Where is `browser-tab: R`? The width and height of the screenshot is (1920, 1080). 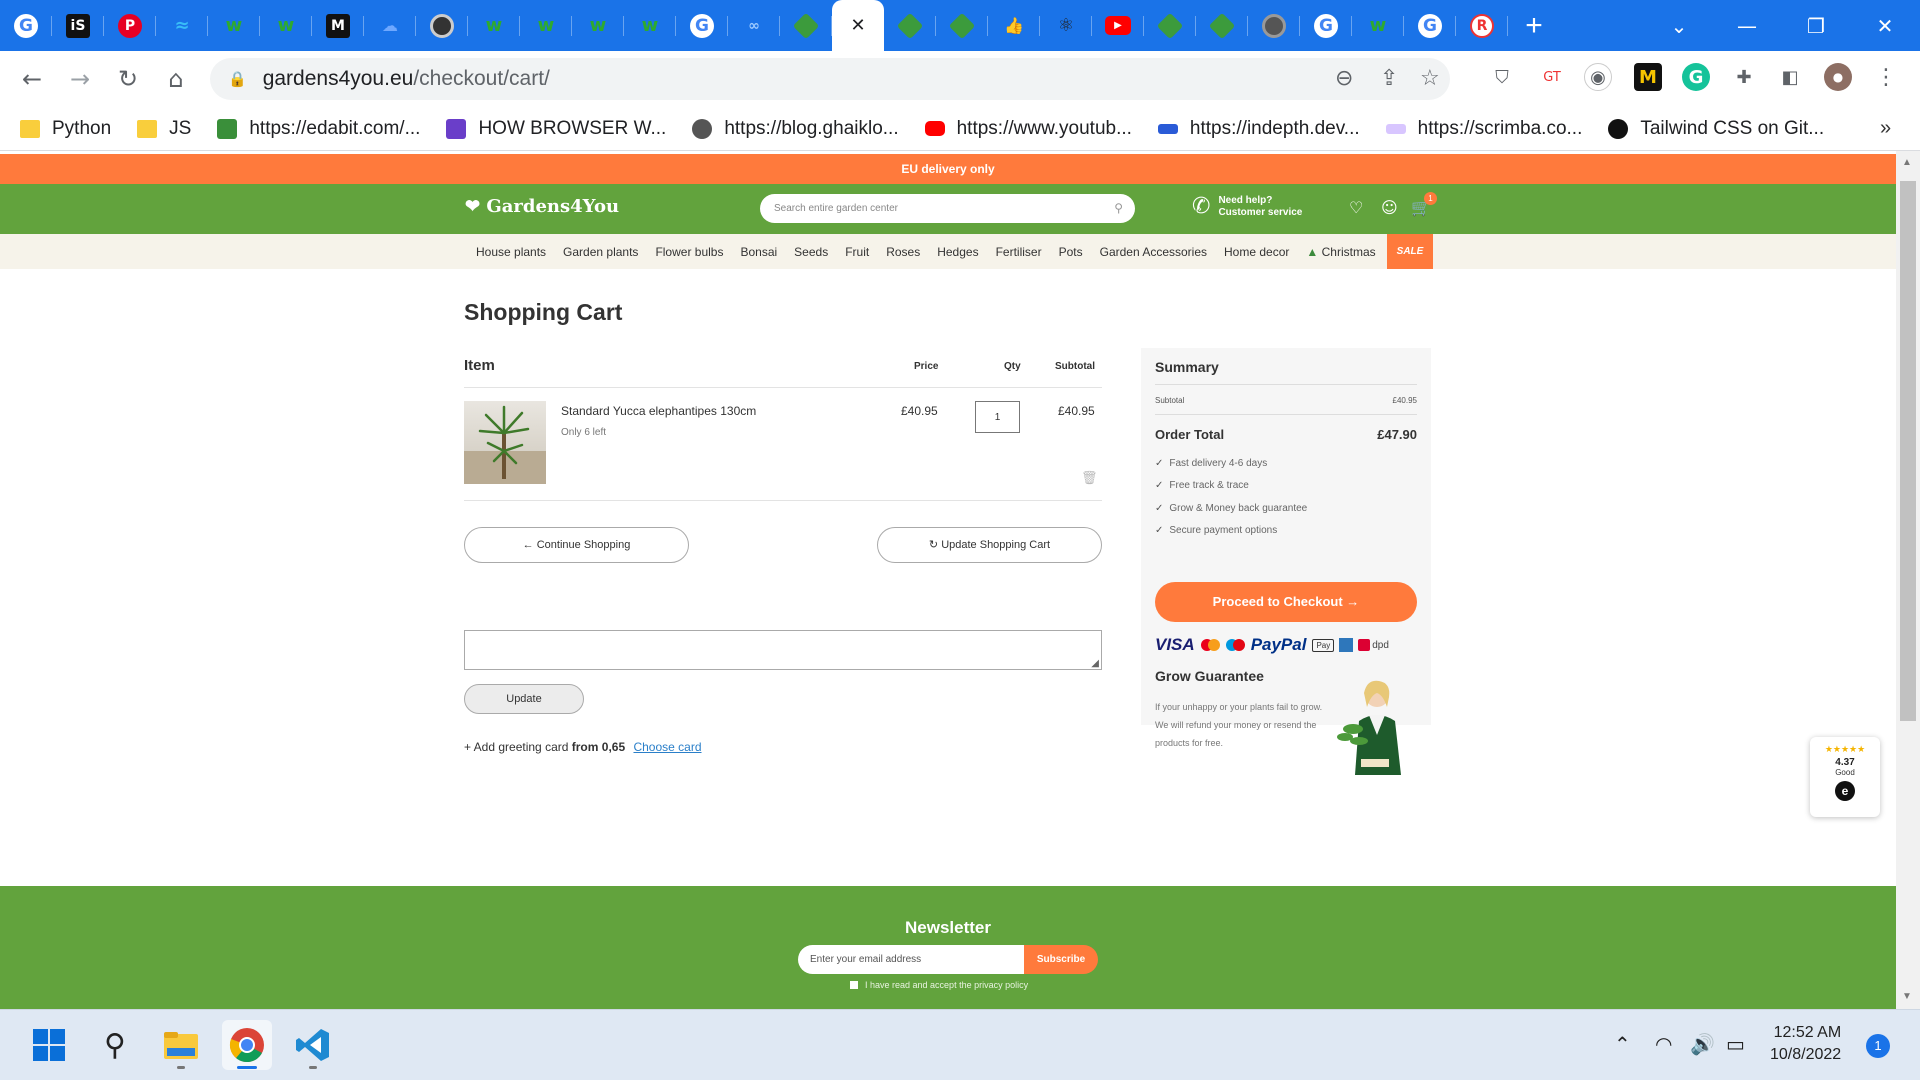 browser-tab: R is located at coordinates (1482, 25).